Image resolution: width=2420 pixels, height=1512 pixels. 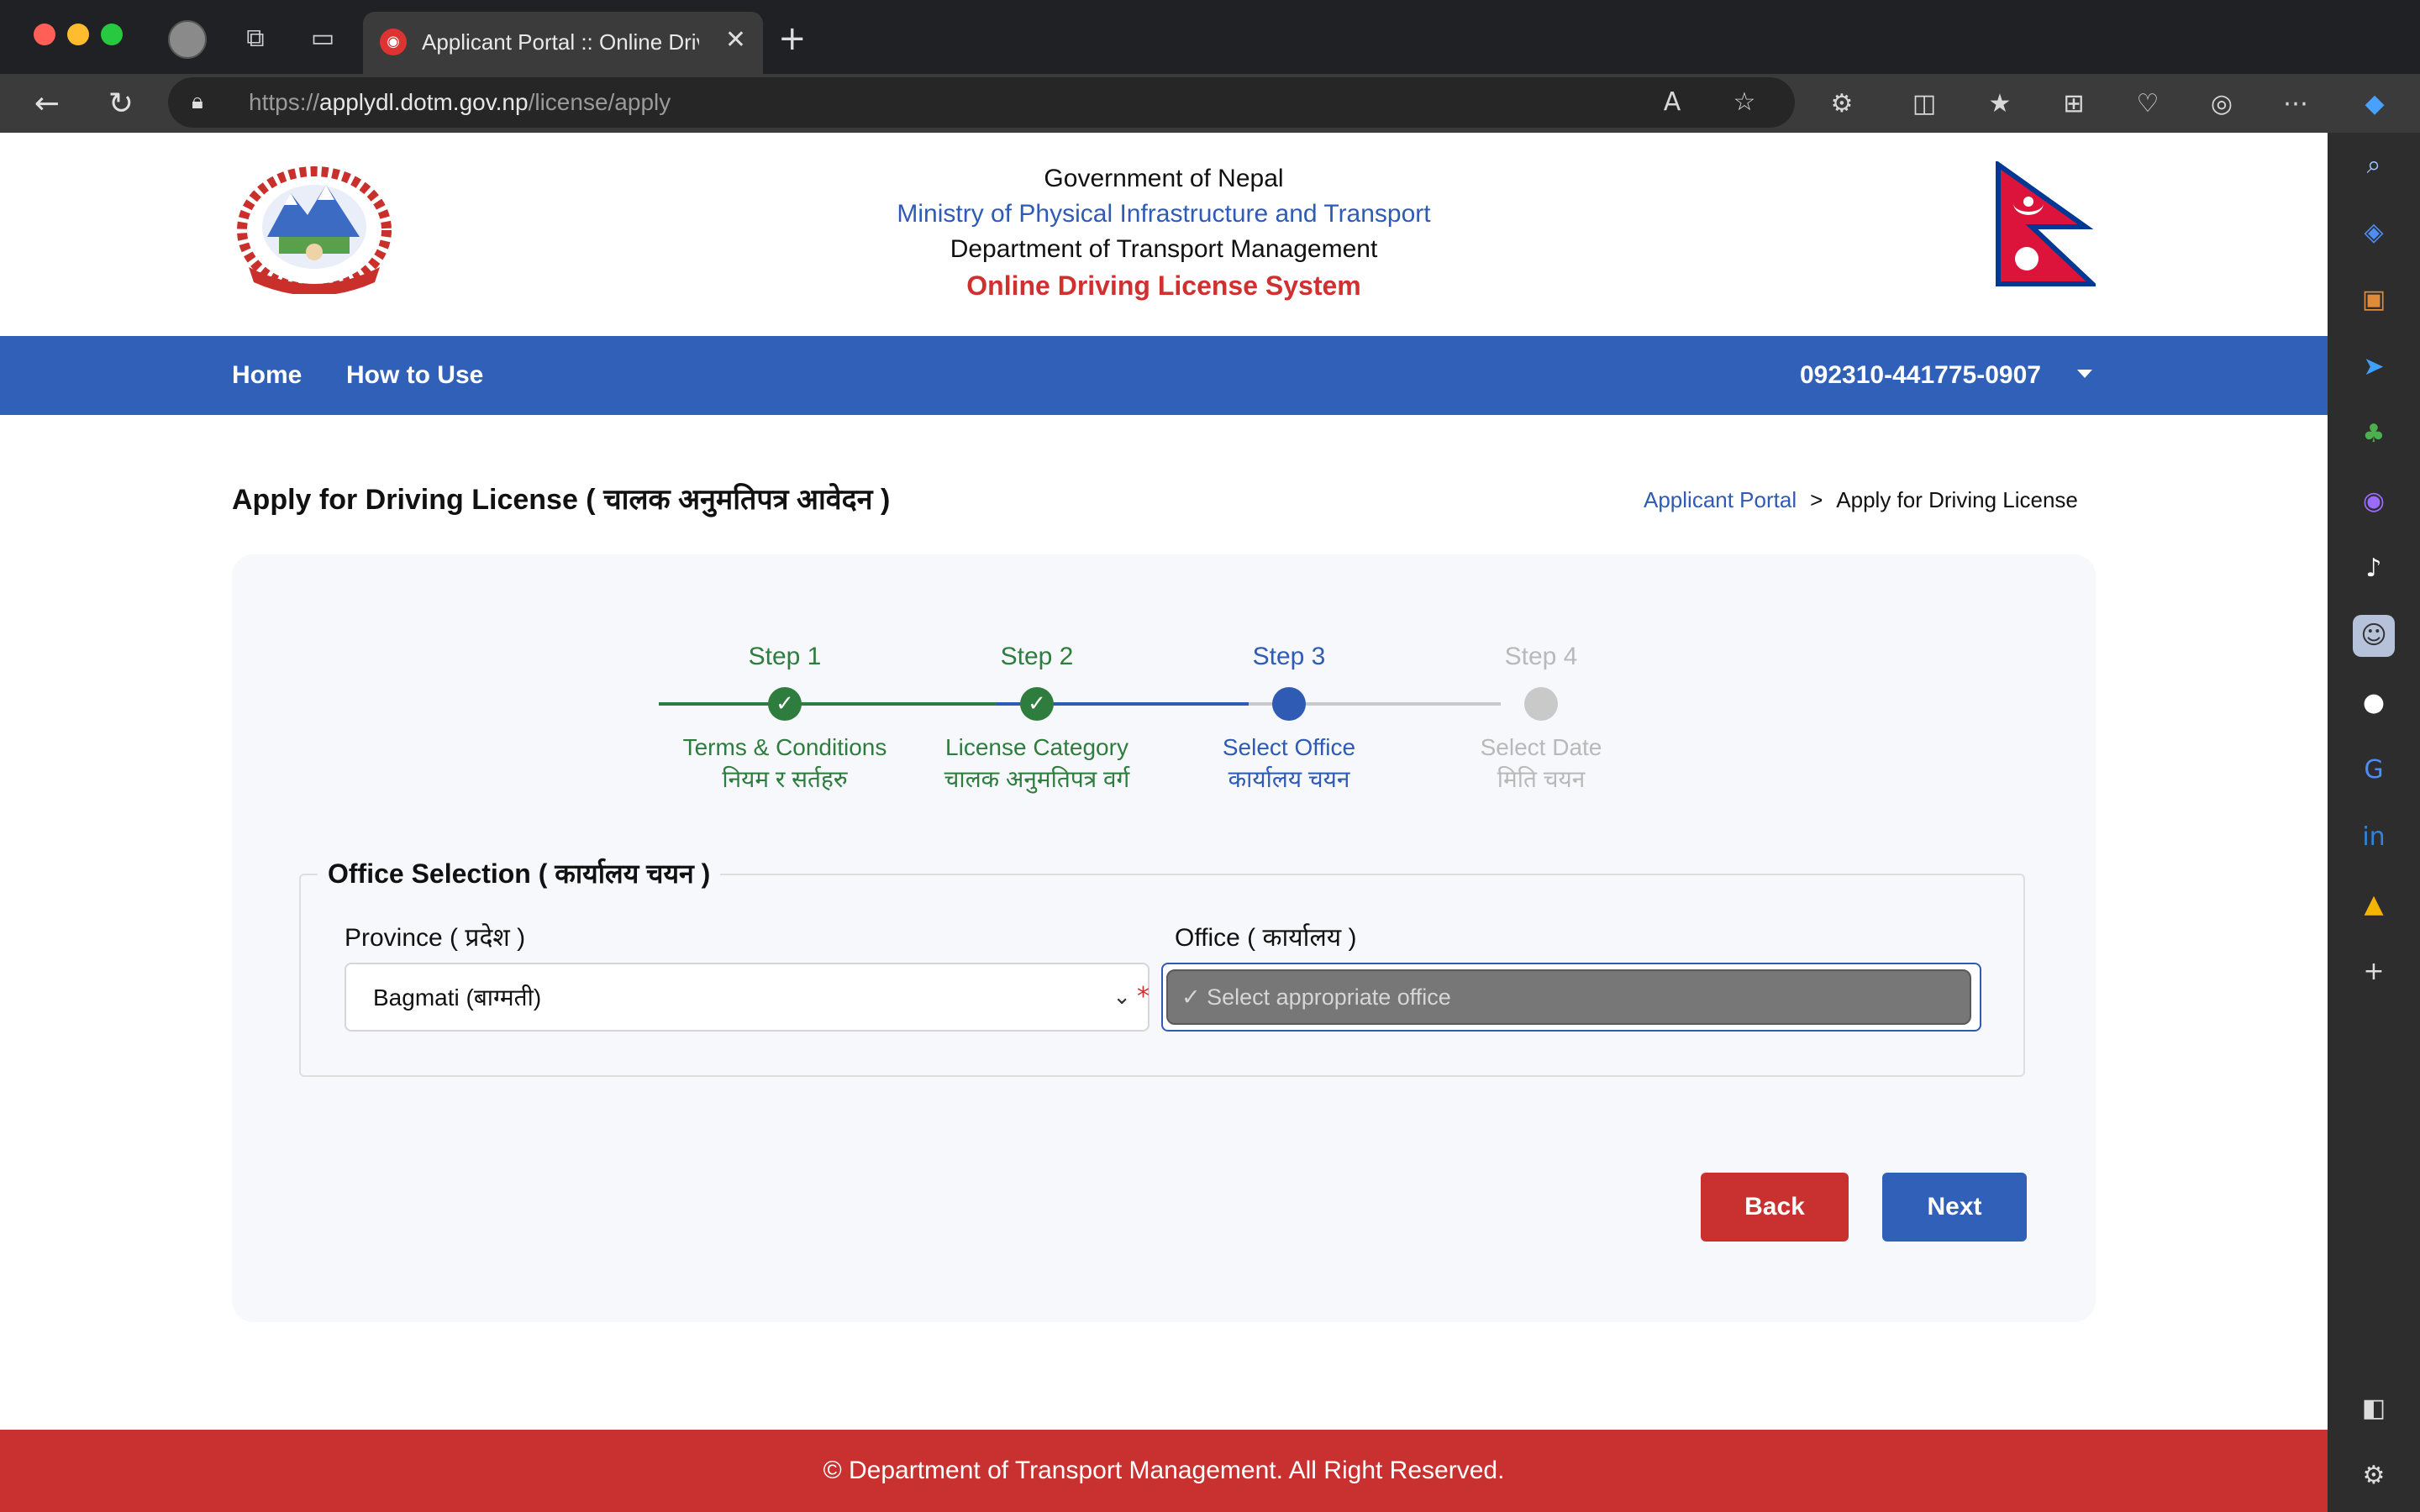 What do you see at coordinates (1037, 779) in the screenshot?
I see `step-2-label-np: चालक अनुमतिपत्र वर्ग` at bounding box center [1037, 779].